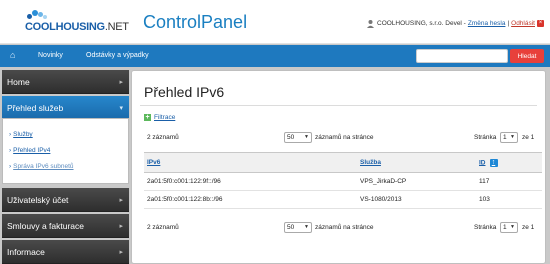  Describe the element at coordinates (250, 162) in the screenshot. I see `column-header-ipv6: IPv6` at that location.